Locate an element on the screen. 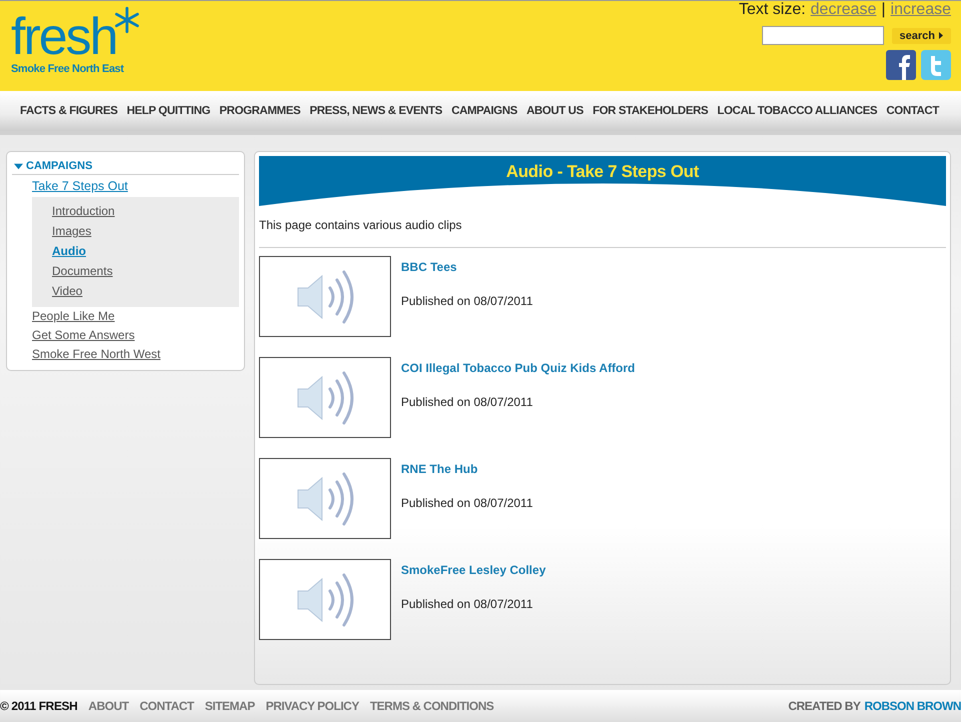  text-size-label: Text size: is located at coordinates (772, 10).